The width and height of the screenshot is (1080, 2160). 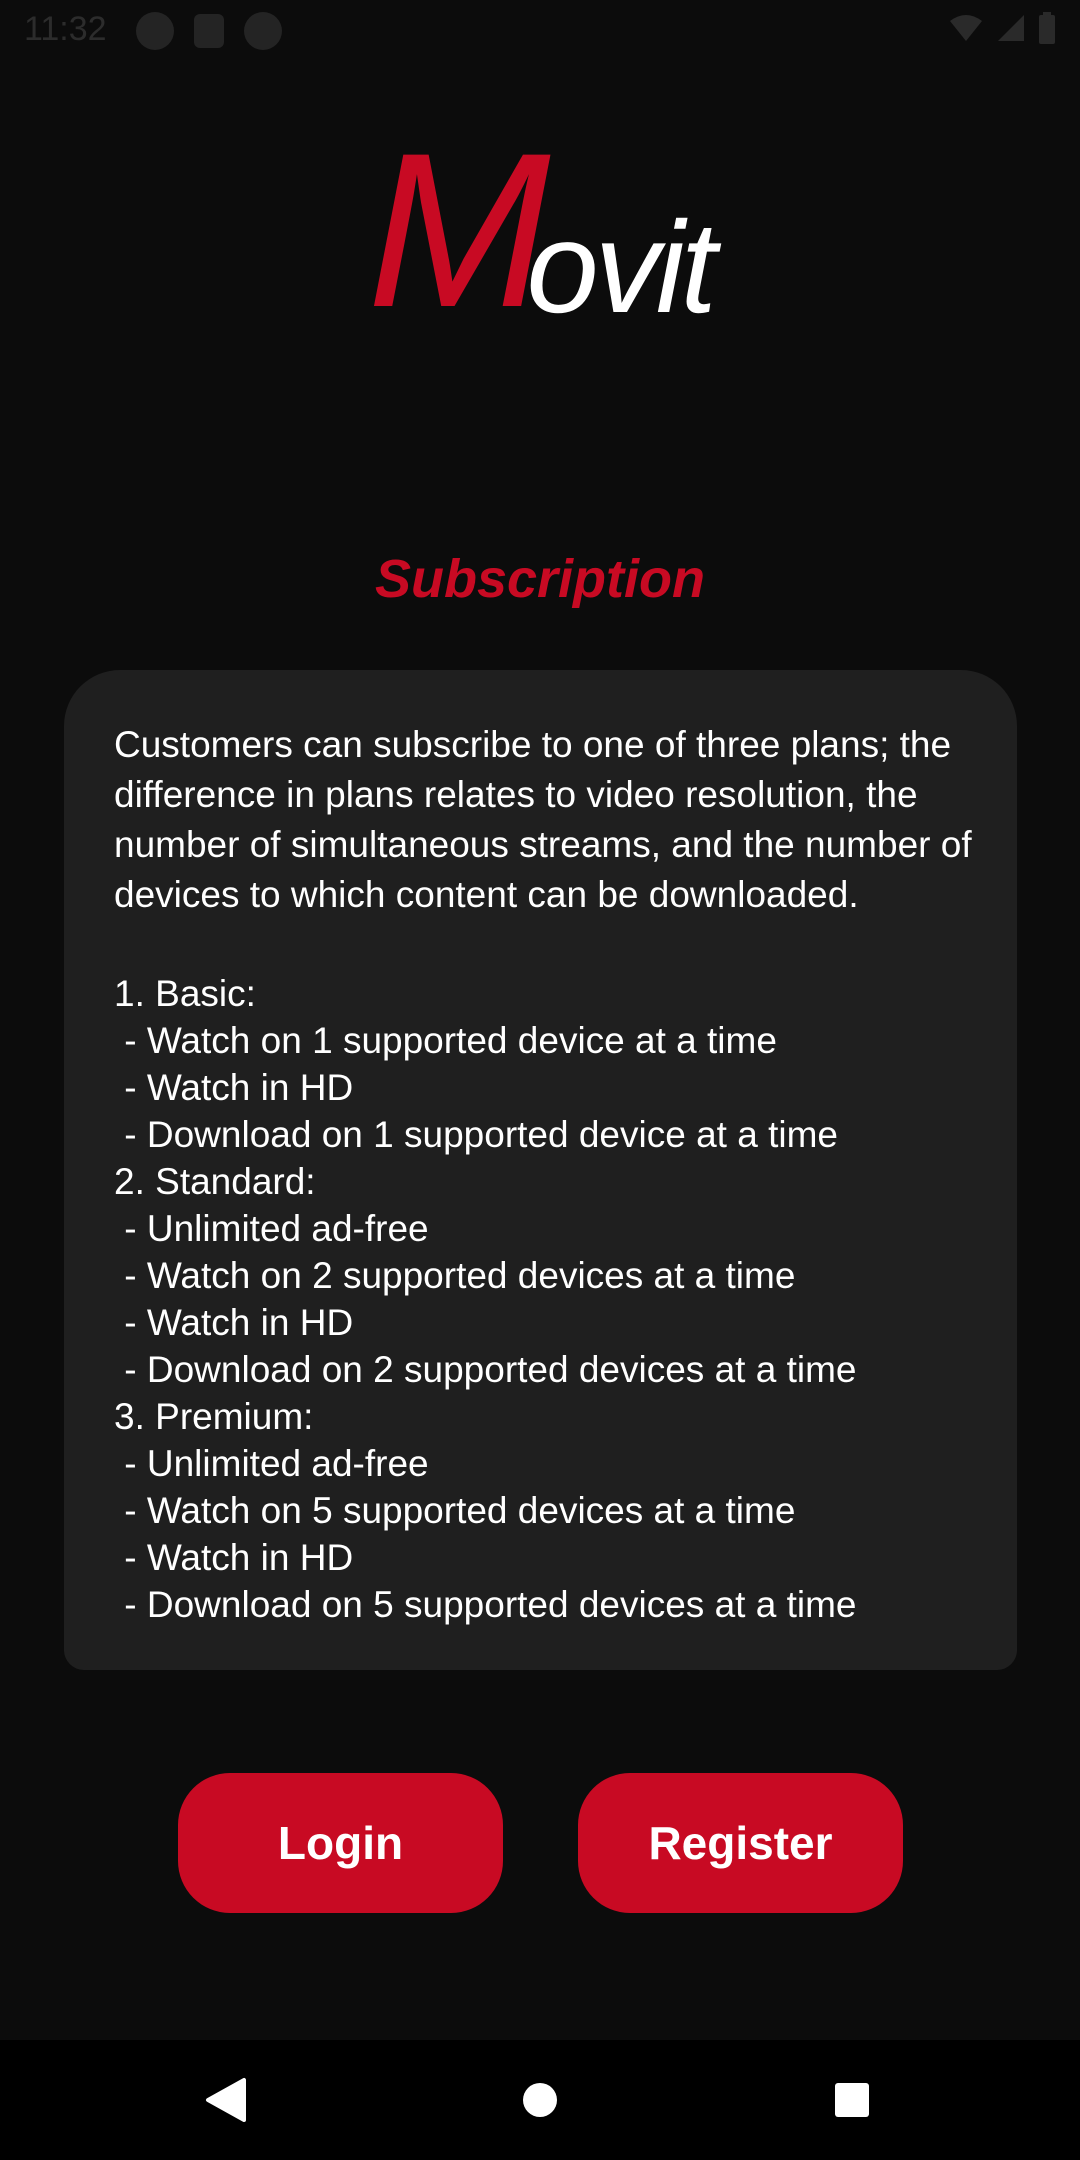 I want to click on plan-line: - Watch on 1 supported device at a time, so click(x=445, y=1040).